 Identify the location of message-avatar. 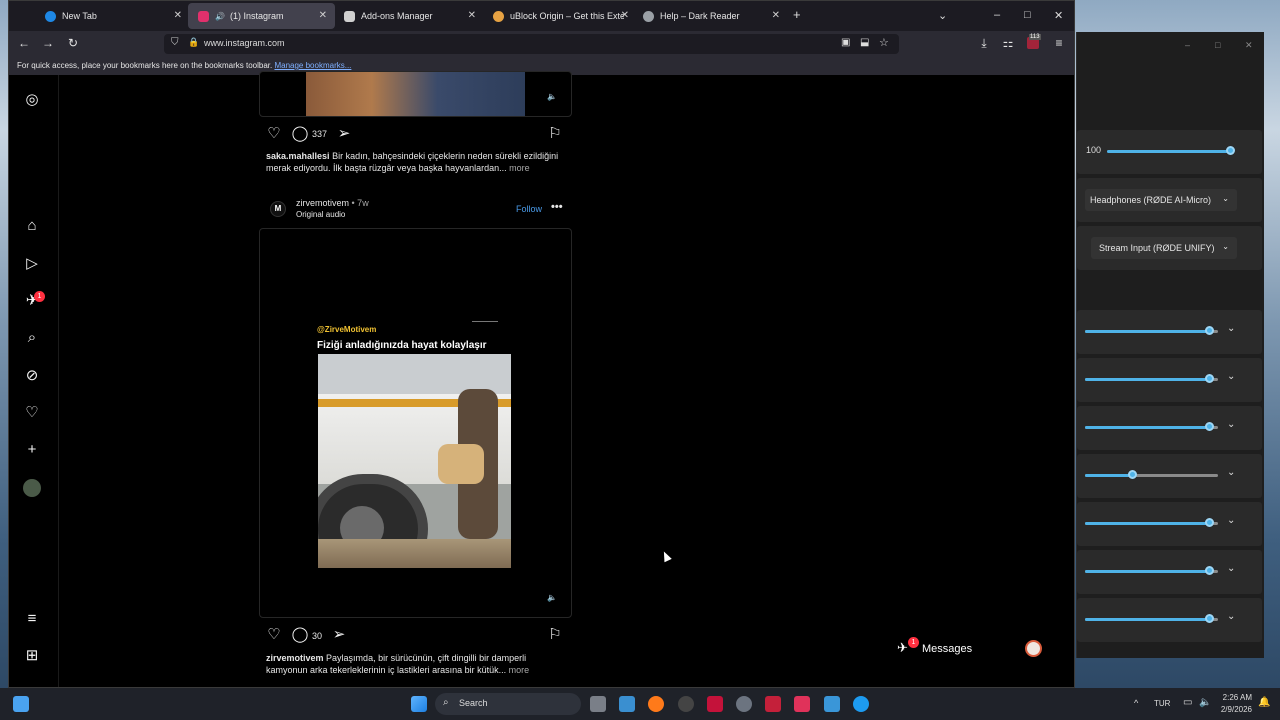
(1033, 648).